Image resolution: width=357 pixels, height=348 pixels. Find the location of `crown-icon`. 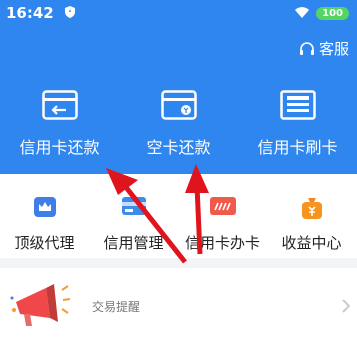

crown-icon is located at coordinates (44, 207).